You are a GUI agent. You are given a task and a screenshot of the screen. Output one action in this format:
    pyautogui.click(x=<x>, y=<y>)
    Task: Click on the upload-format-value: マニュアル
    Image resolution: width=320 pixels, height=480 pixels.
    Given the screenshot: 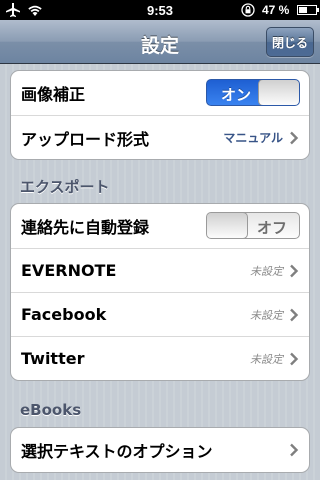 What is the action you would take?
    pyautogui.click(x=253, y=138)
    